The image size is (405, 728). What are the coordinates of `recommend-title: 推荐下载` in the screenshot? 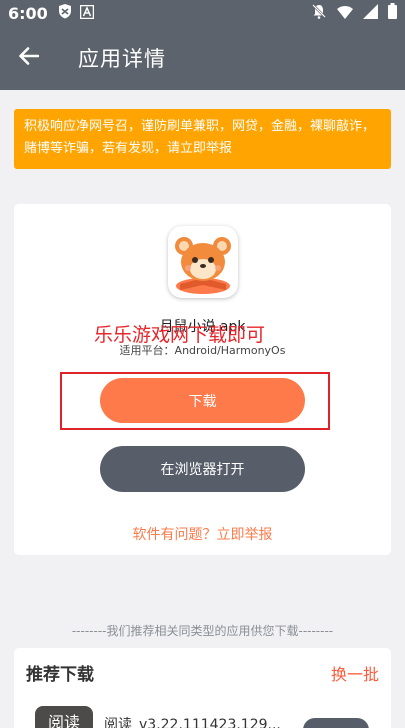 It's located at (60, 675).